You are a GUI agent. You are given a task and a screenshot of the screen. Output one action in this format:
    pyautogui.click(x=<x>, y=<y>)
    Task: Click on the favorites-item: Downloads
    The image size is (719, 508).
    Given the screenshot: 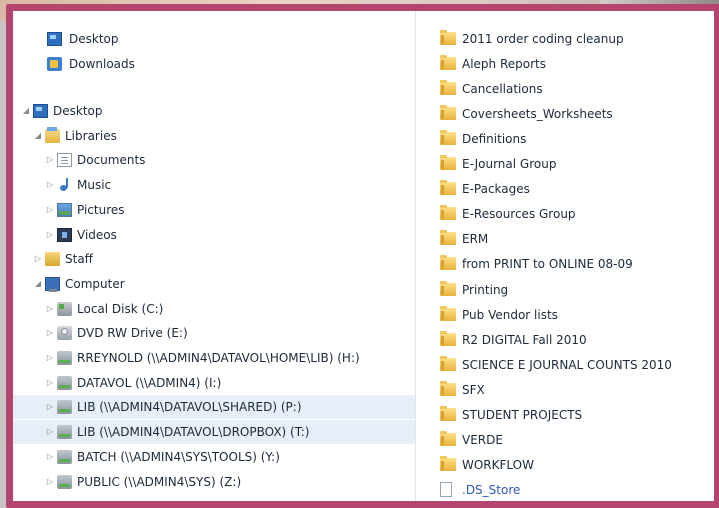 What is the action you would take?
    pyautogui.click(x=214, y=64)
    